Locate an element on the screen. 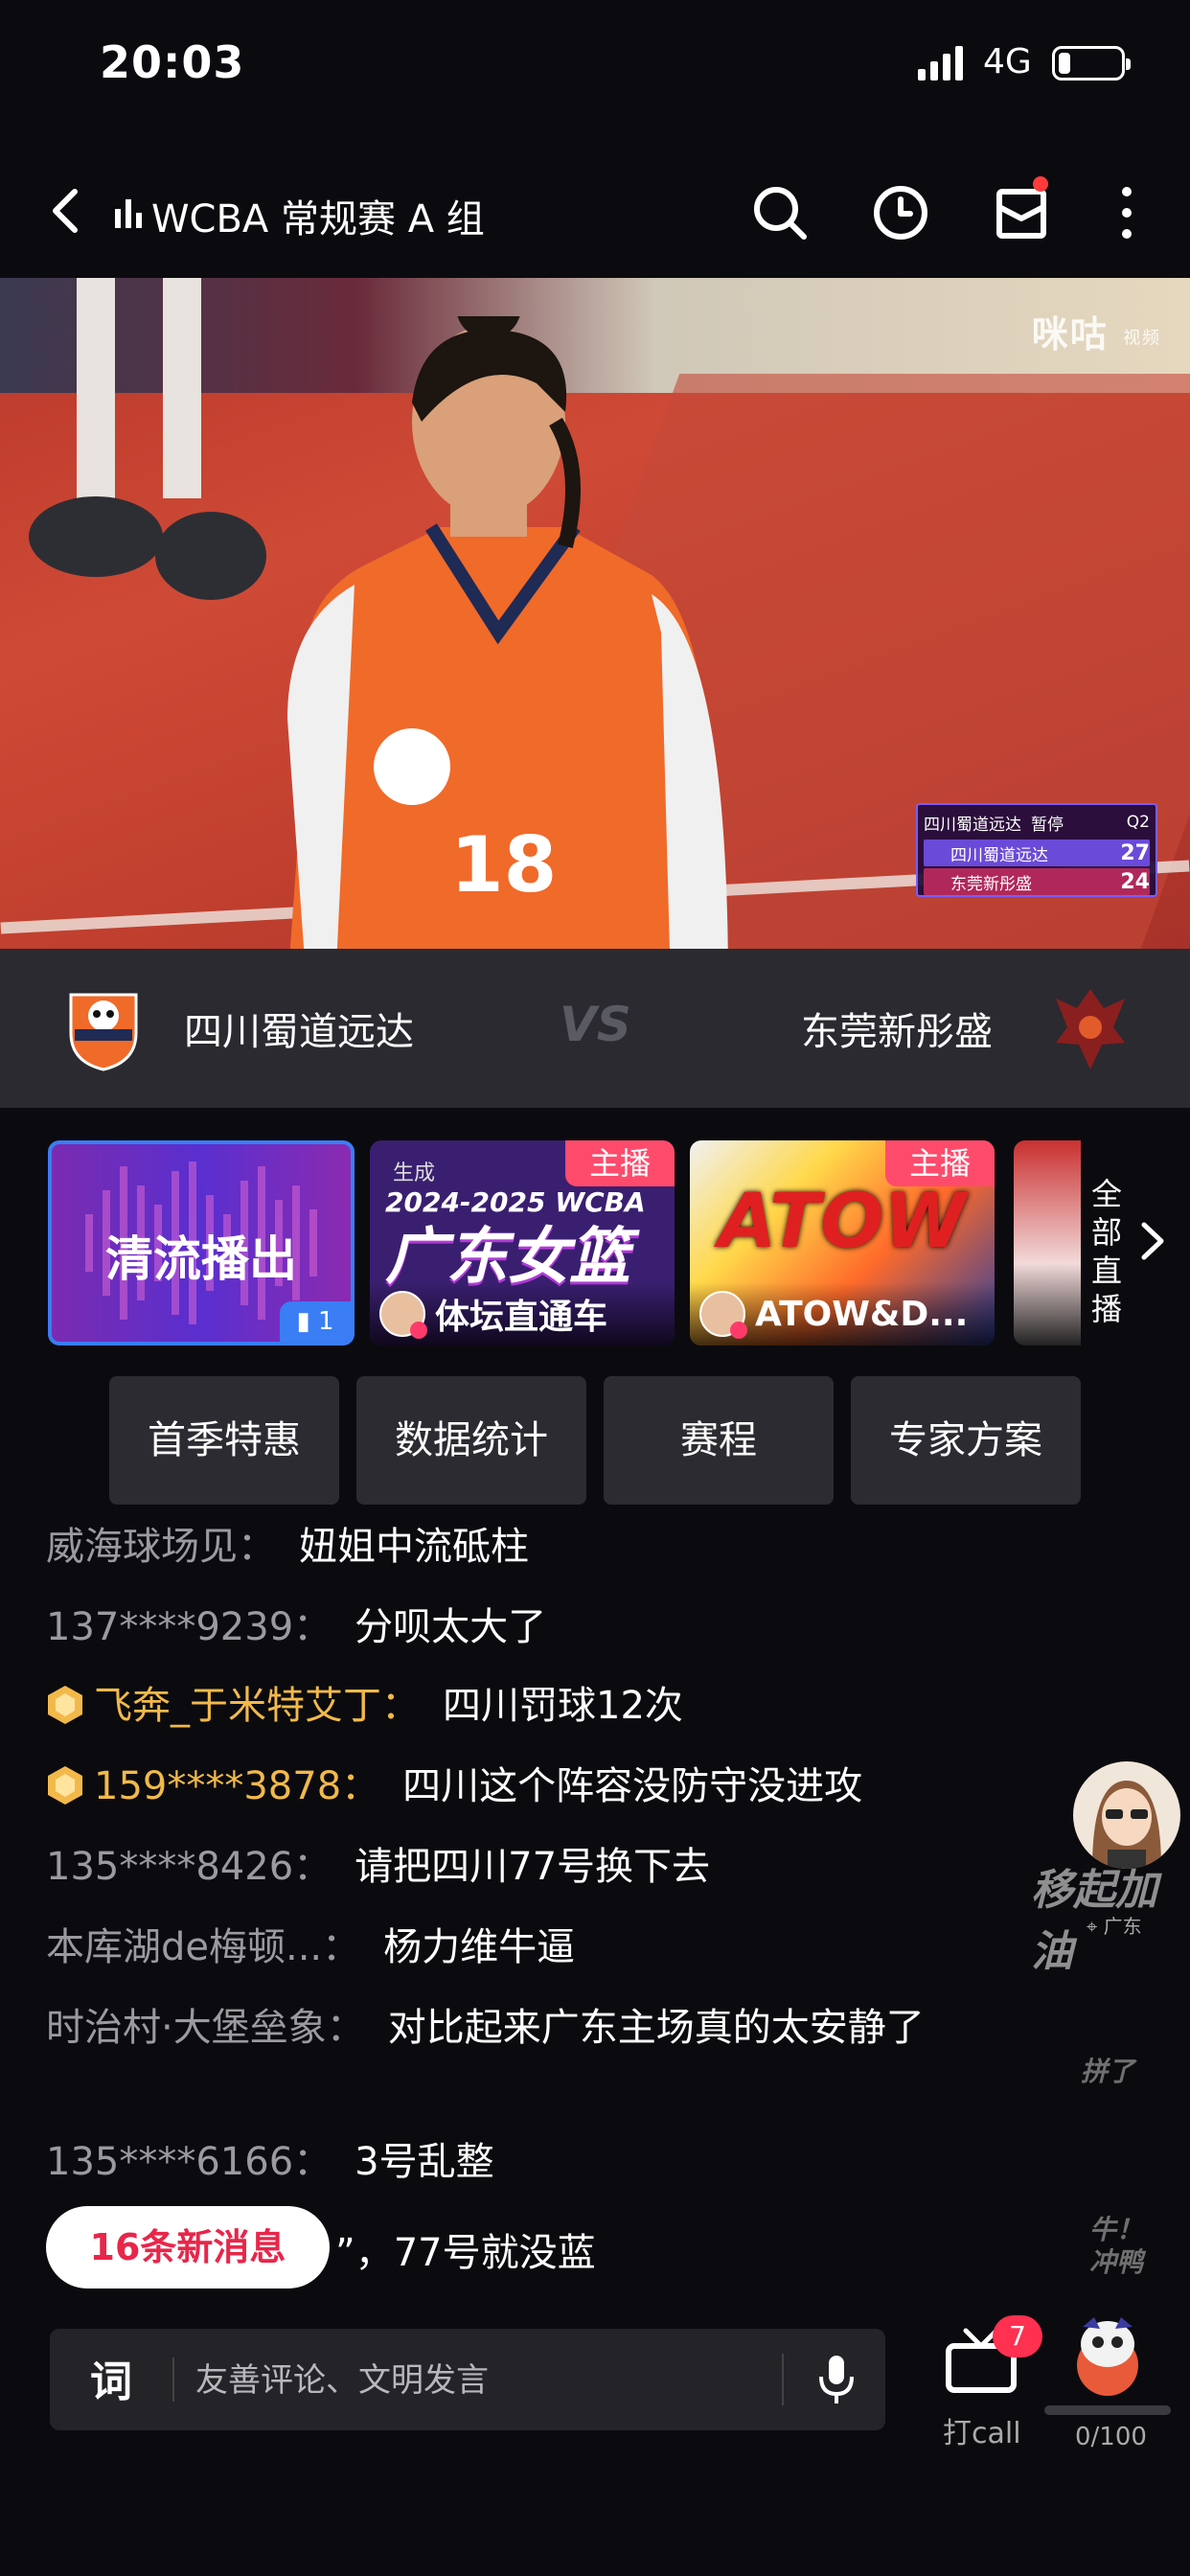  chevron-right-icon is located at coordinates (1154, 1241).